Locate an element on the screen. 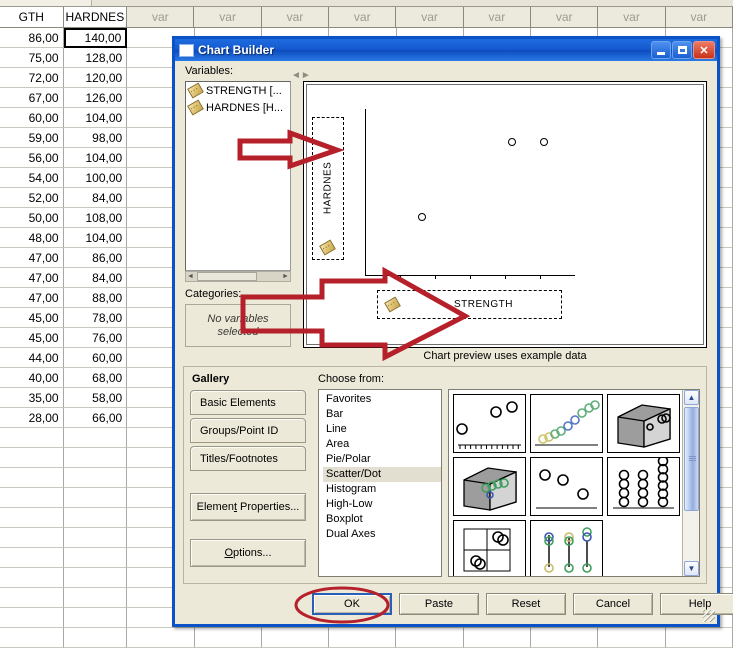  choose-from-item: Area is located at coordinates (382, 444).